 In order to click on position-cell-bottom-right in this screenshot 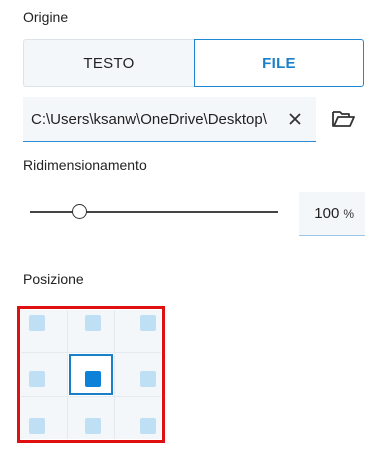, I will do `click(138, 417)`.